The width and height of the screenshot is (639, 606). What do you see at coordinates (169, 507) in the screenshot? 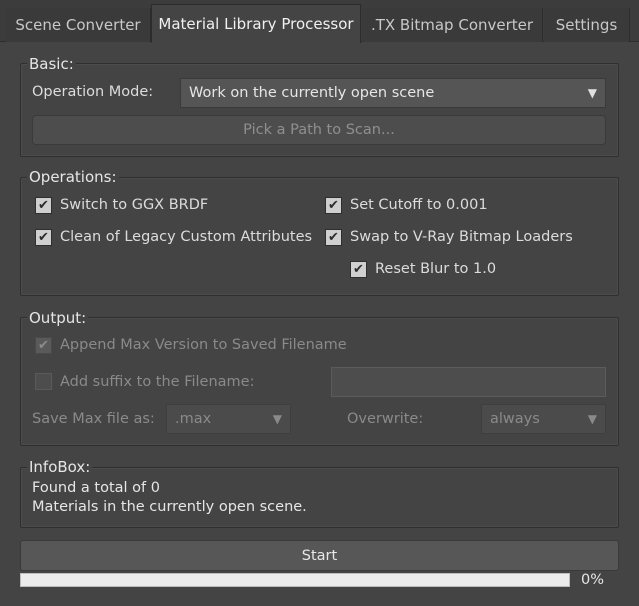
I see `infobox-line-2: Materials in the currently open scene.` at bounding box center [169, 507].